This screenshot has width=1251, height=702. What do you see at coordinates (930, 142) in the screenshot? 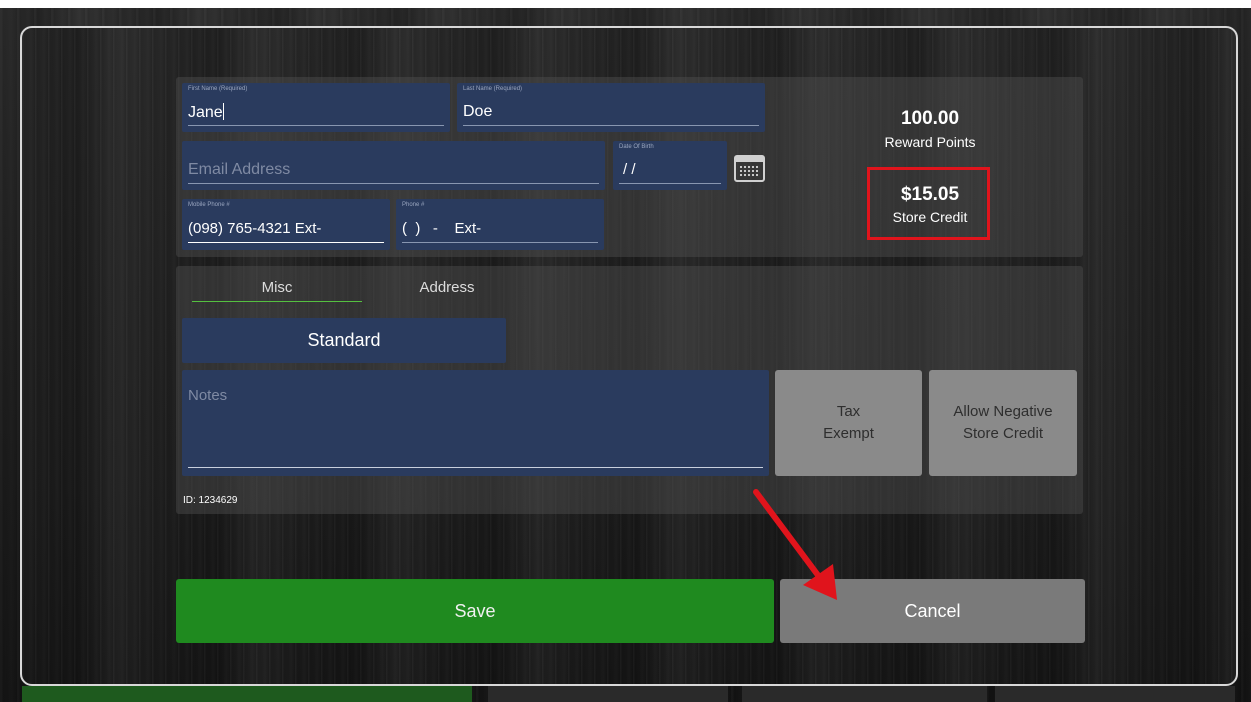
I see `reward-points-label: Reward Points` at bounding box center [930, 142].